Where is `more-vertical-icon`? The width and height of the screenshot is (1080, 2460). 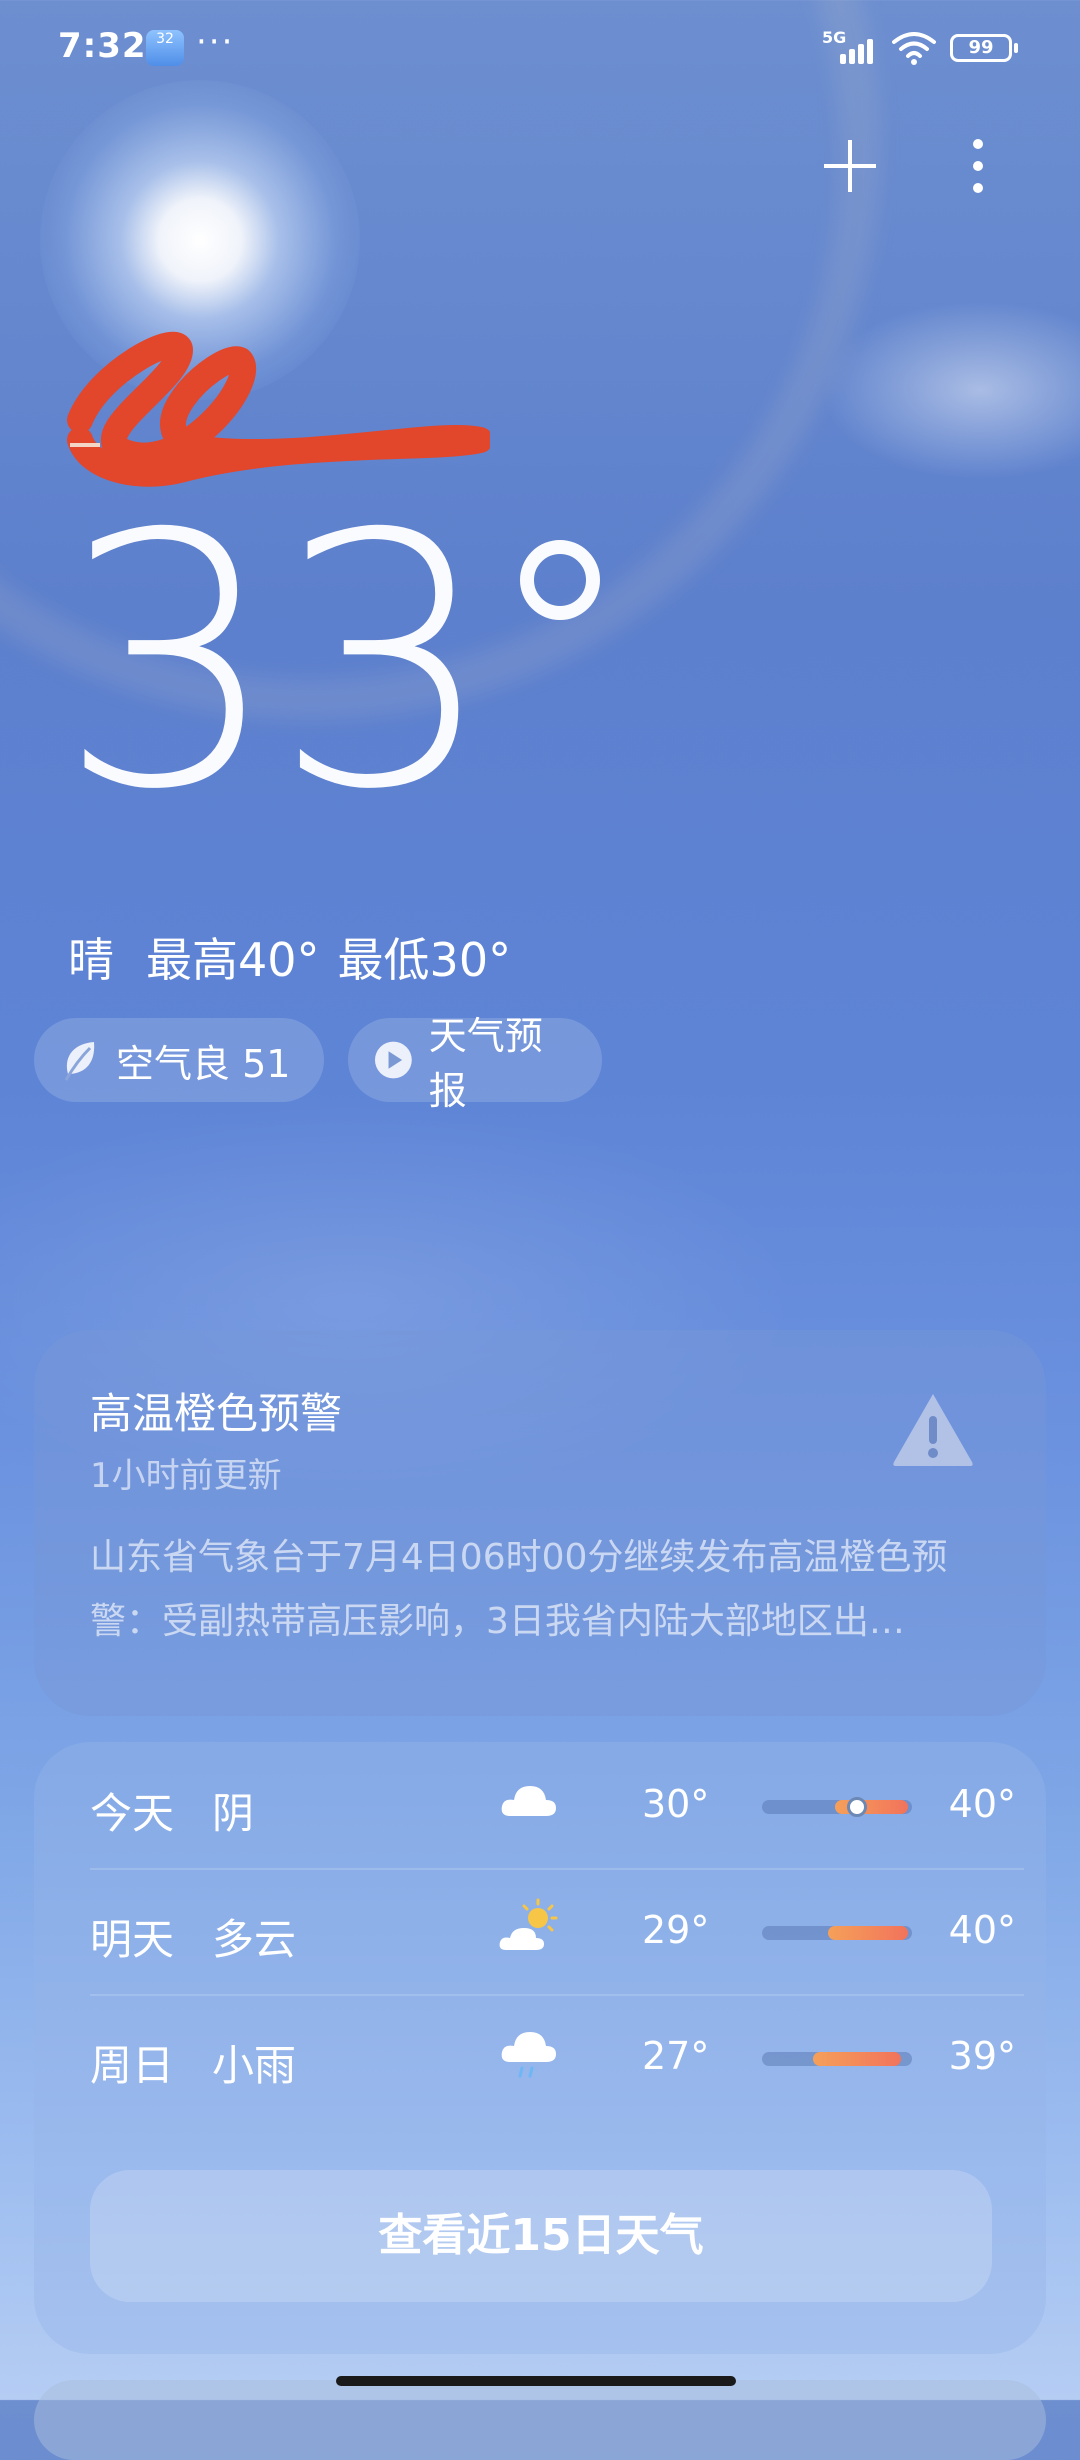
more-vertical-icon is located at coordinates (978, 166).